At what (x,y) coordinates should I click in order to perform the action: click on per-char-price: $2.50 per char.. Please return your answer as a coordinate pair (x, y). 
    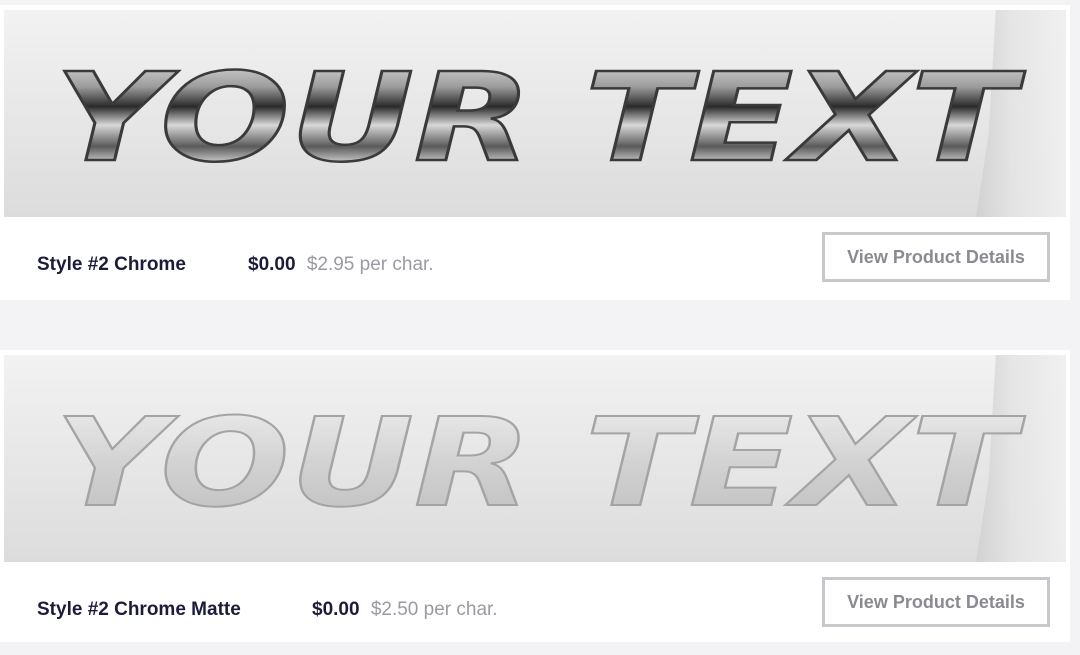
    Looking at the image, I should click on (434, 609).